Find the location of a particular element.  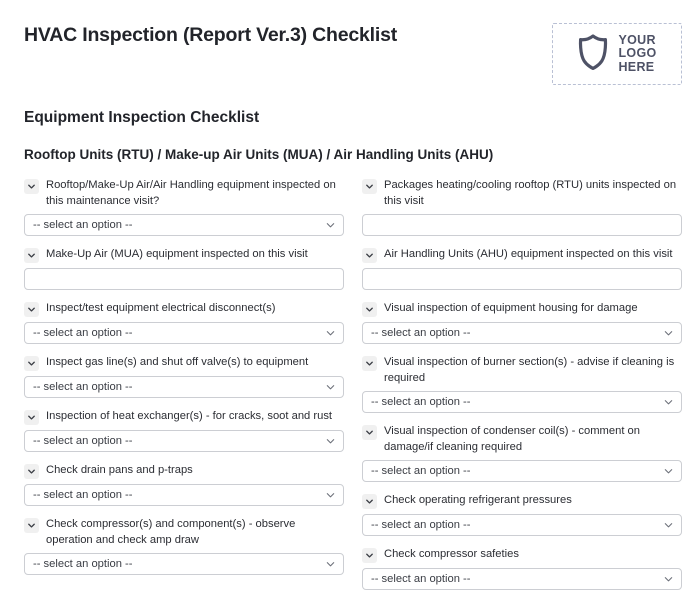

logo-text: YOUR LOGO HERE is located at coordinates (637, 54).